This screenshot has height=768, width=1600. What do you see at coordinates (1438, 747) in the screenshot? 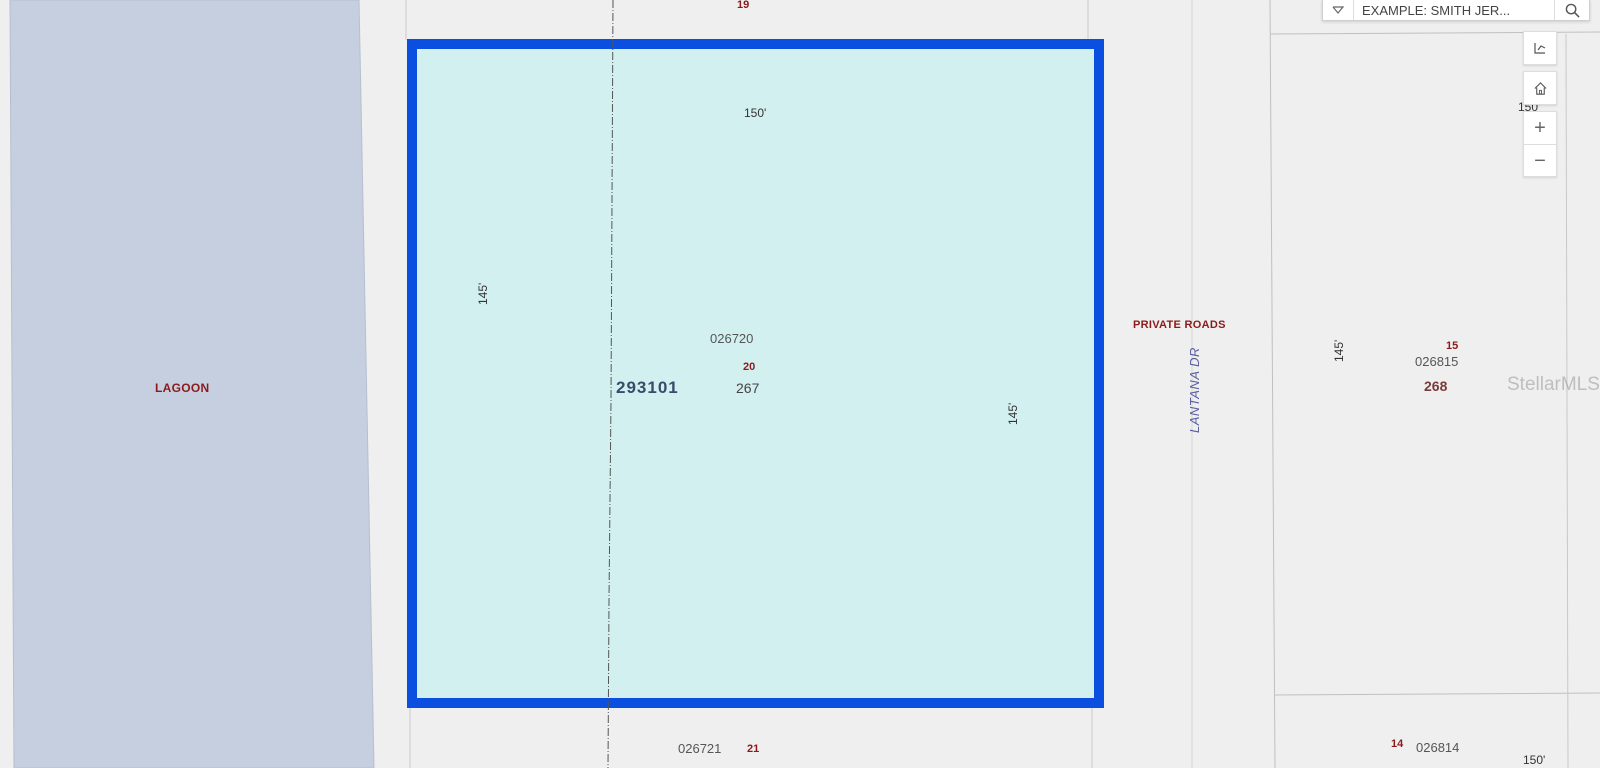
I see `southeast-parcel-id: 026814` at bounding box center [1438, 747].